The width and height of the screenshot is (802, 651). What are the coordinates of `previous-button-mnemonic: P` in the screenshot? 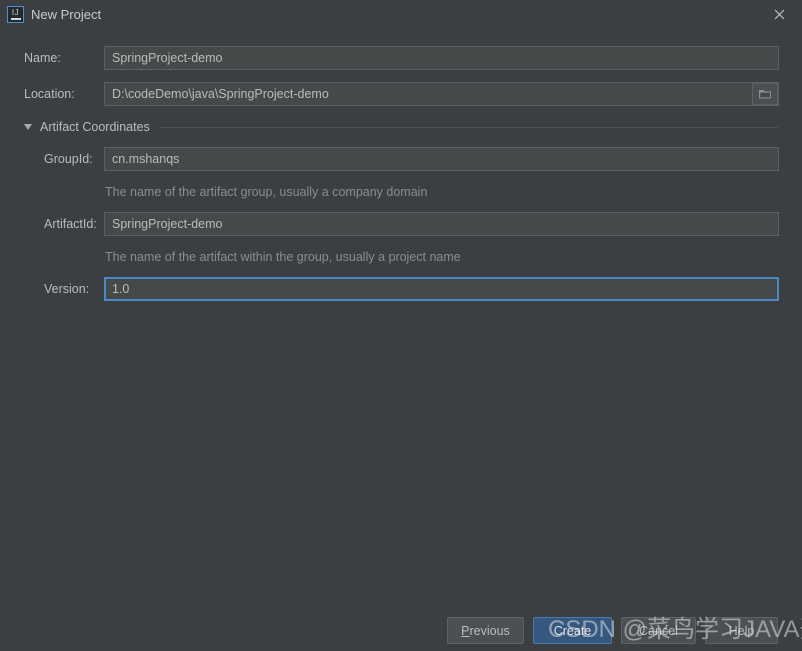 It's located at (465, 630).